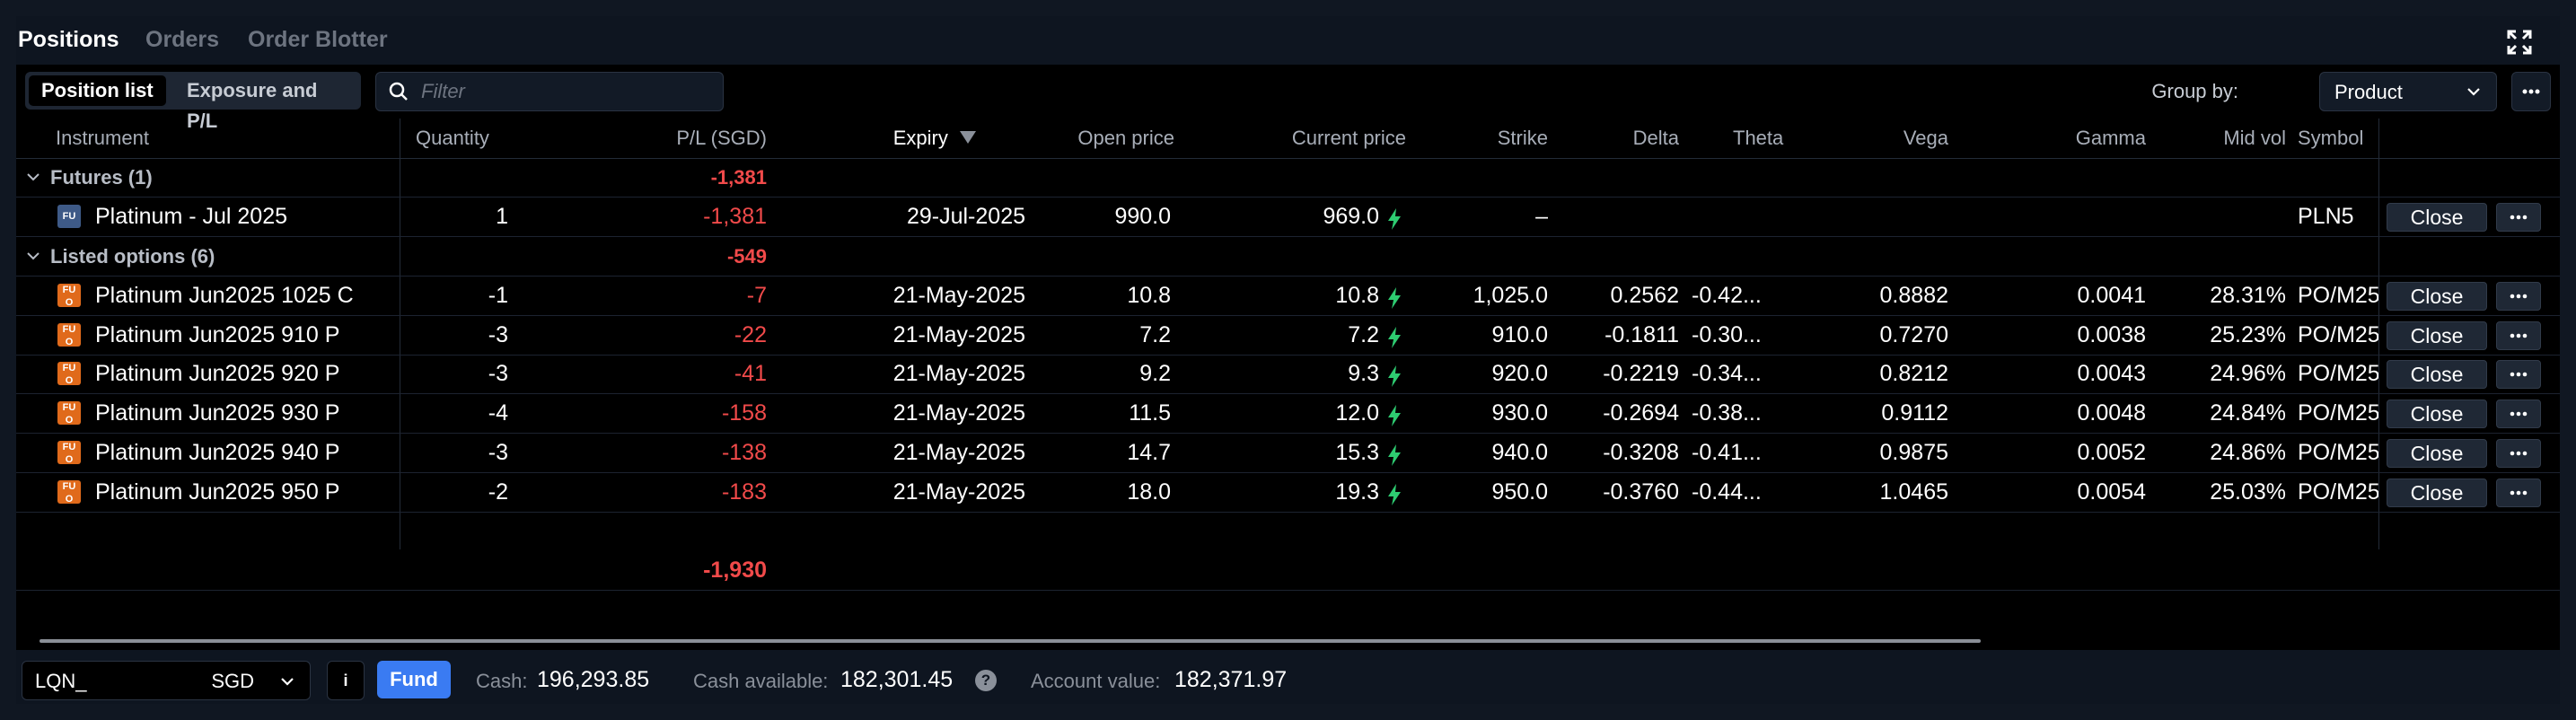  What do you see at coordinates (1519, 374) in the screenshot?
I see `strike: 920.0` at bounding box center [1519, 374].